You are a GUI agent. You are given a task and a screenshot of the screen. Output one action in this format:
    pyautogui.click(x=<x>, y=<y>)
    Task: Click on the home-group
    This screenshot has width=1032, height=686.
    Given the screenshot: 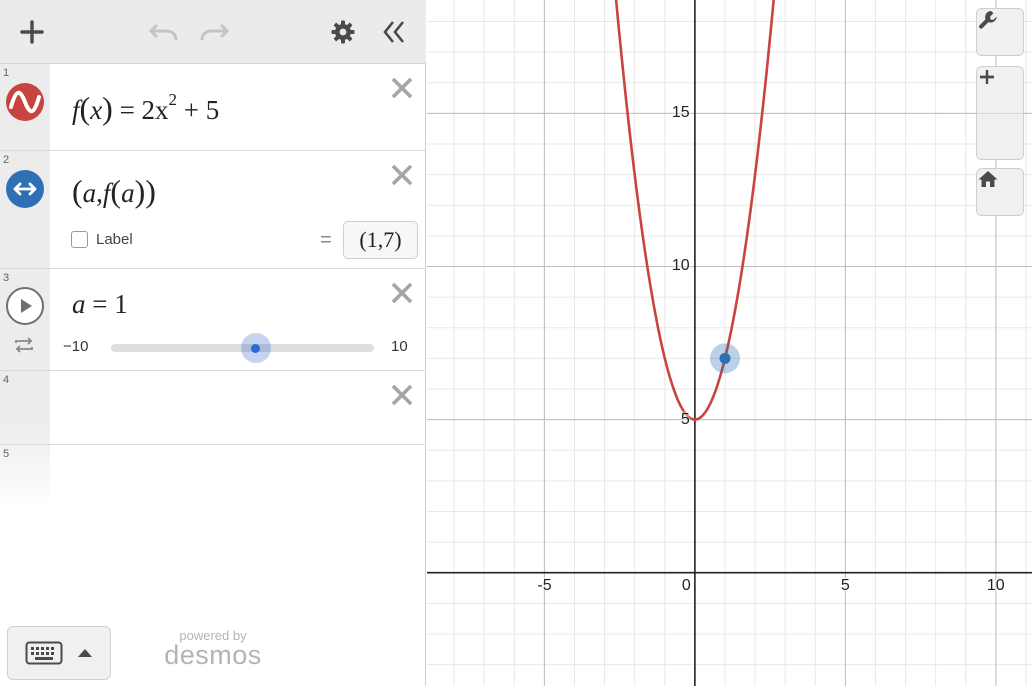 What is the action you would take?
    pyautogui.click(x=1000, y=192)
    